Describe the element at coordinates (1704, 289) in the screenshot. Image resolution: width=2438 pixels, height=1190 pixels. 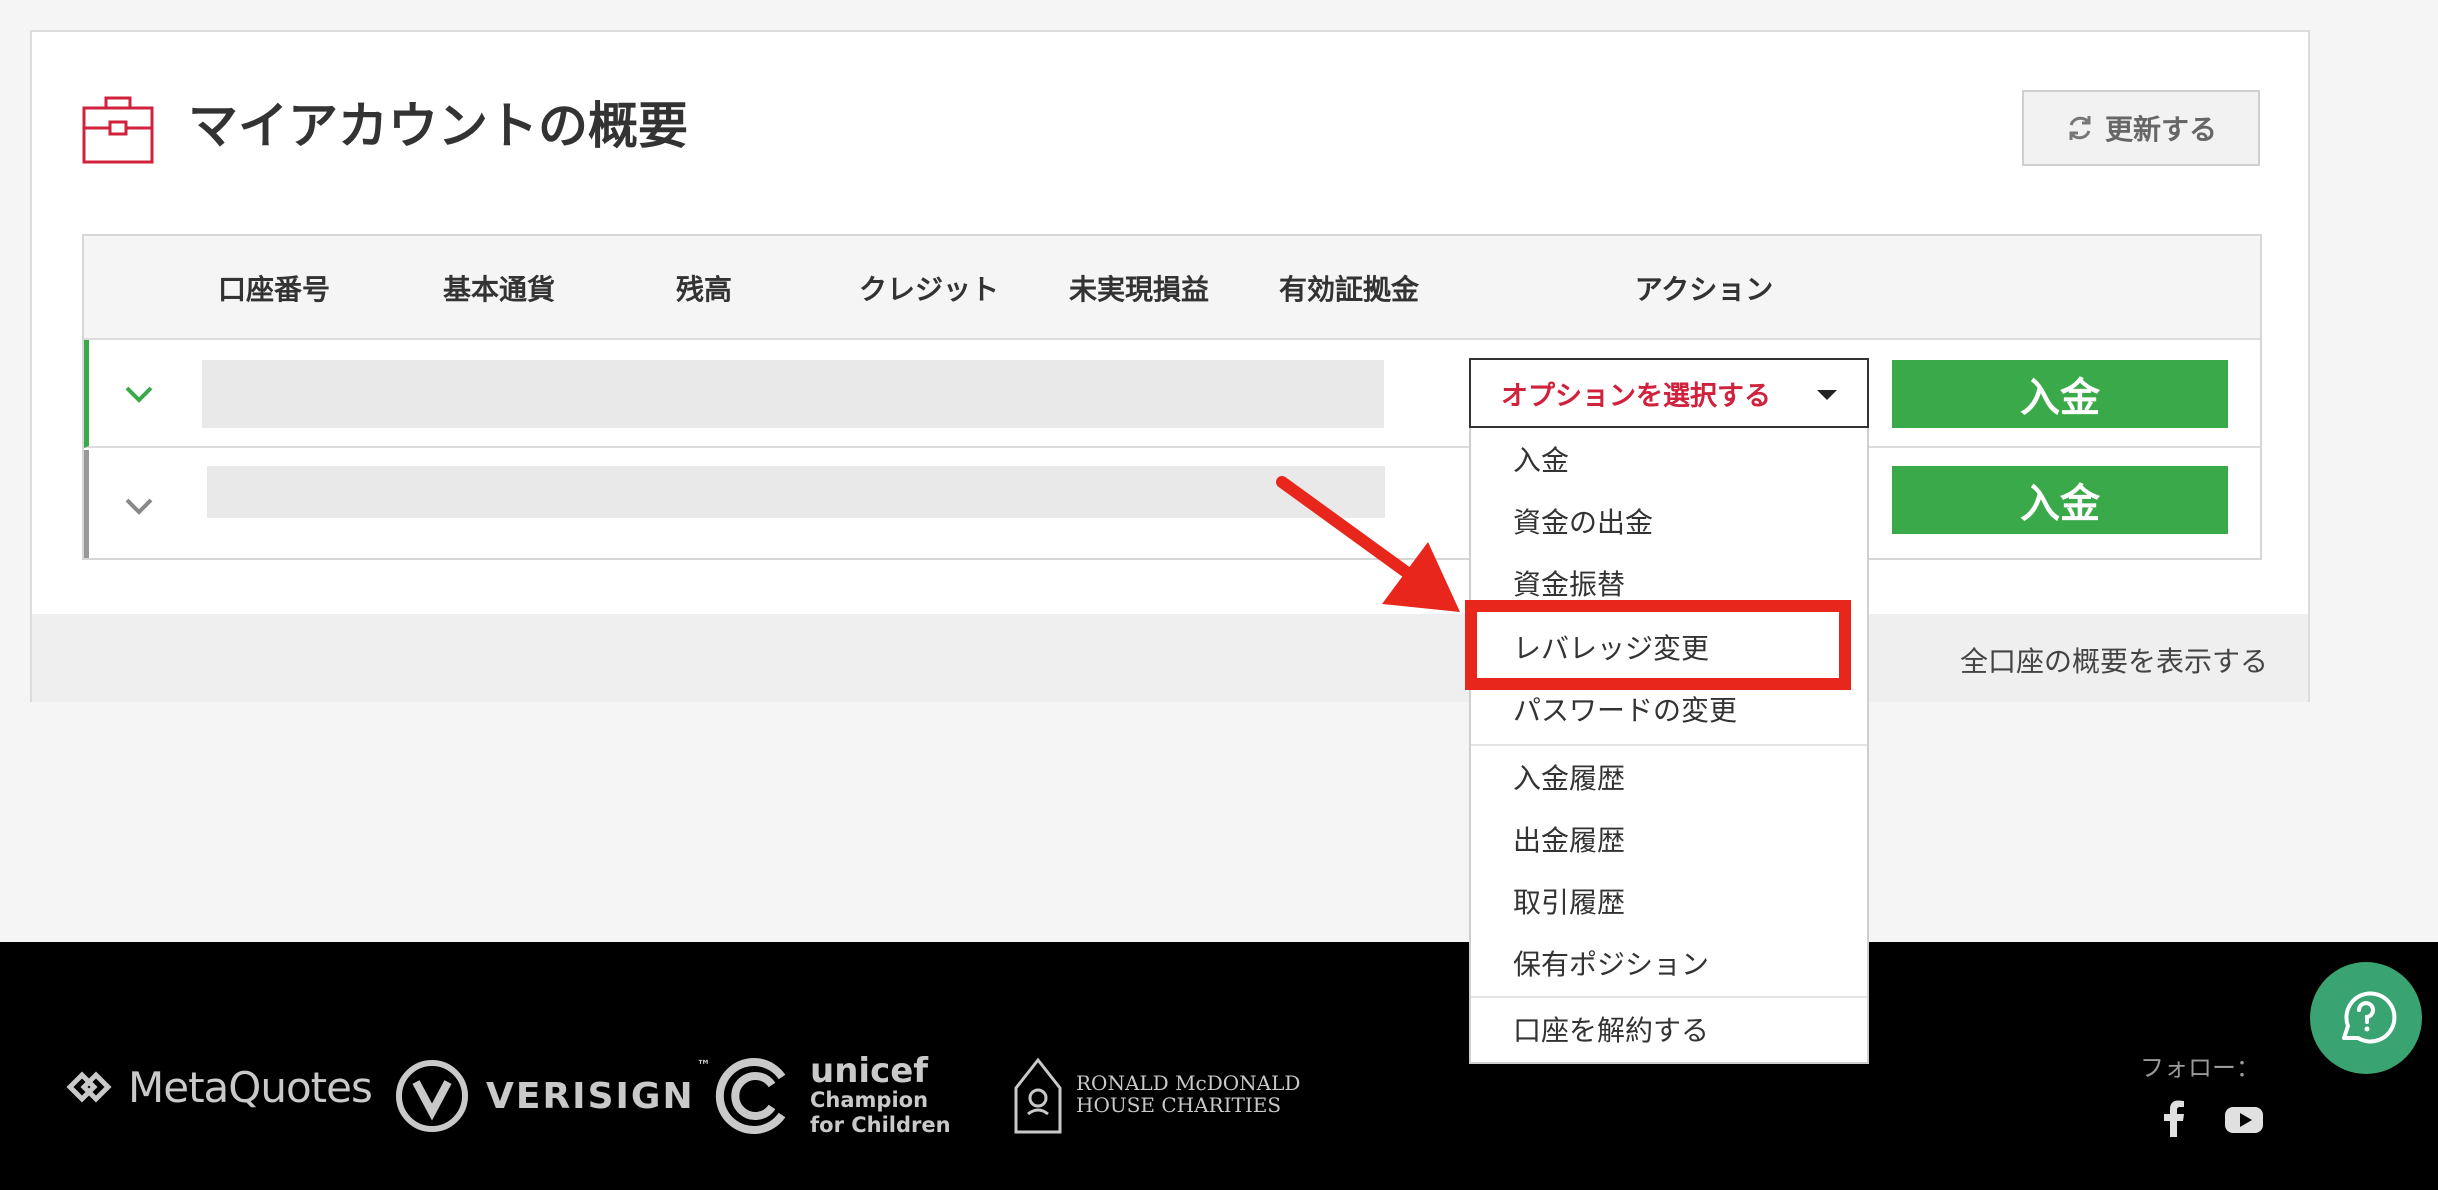
I see `column-header-action: アクション` at that location.